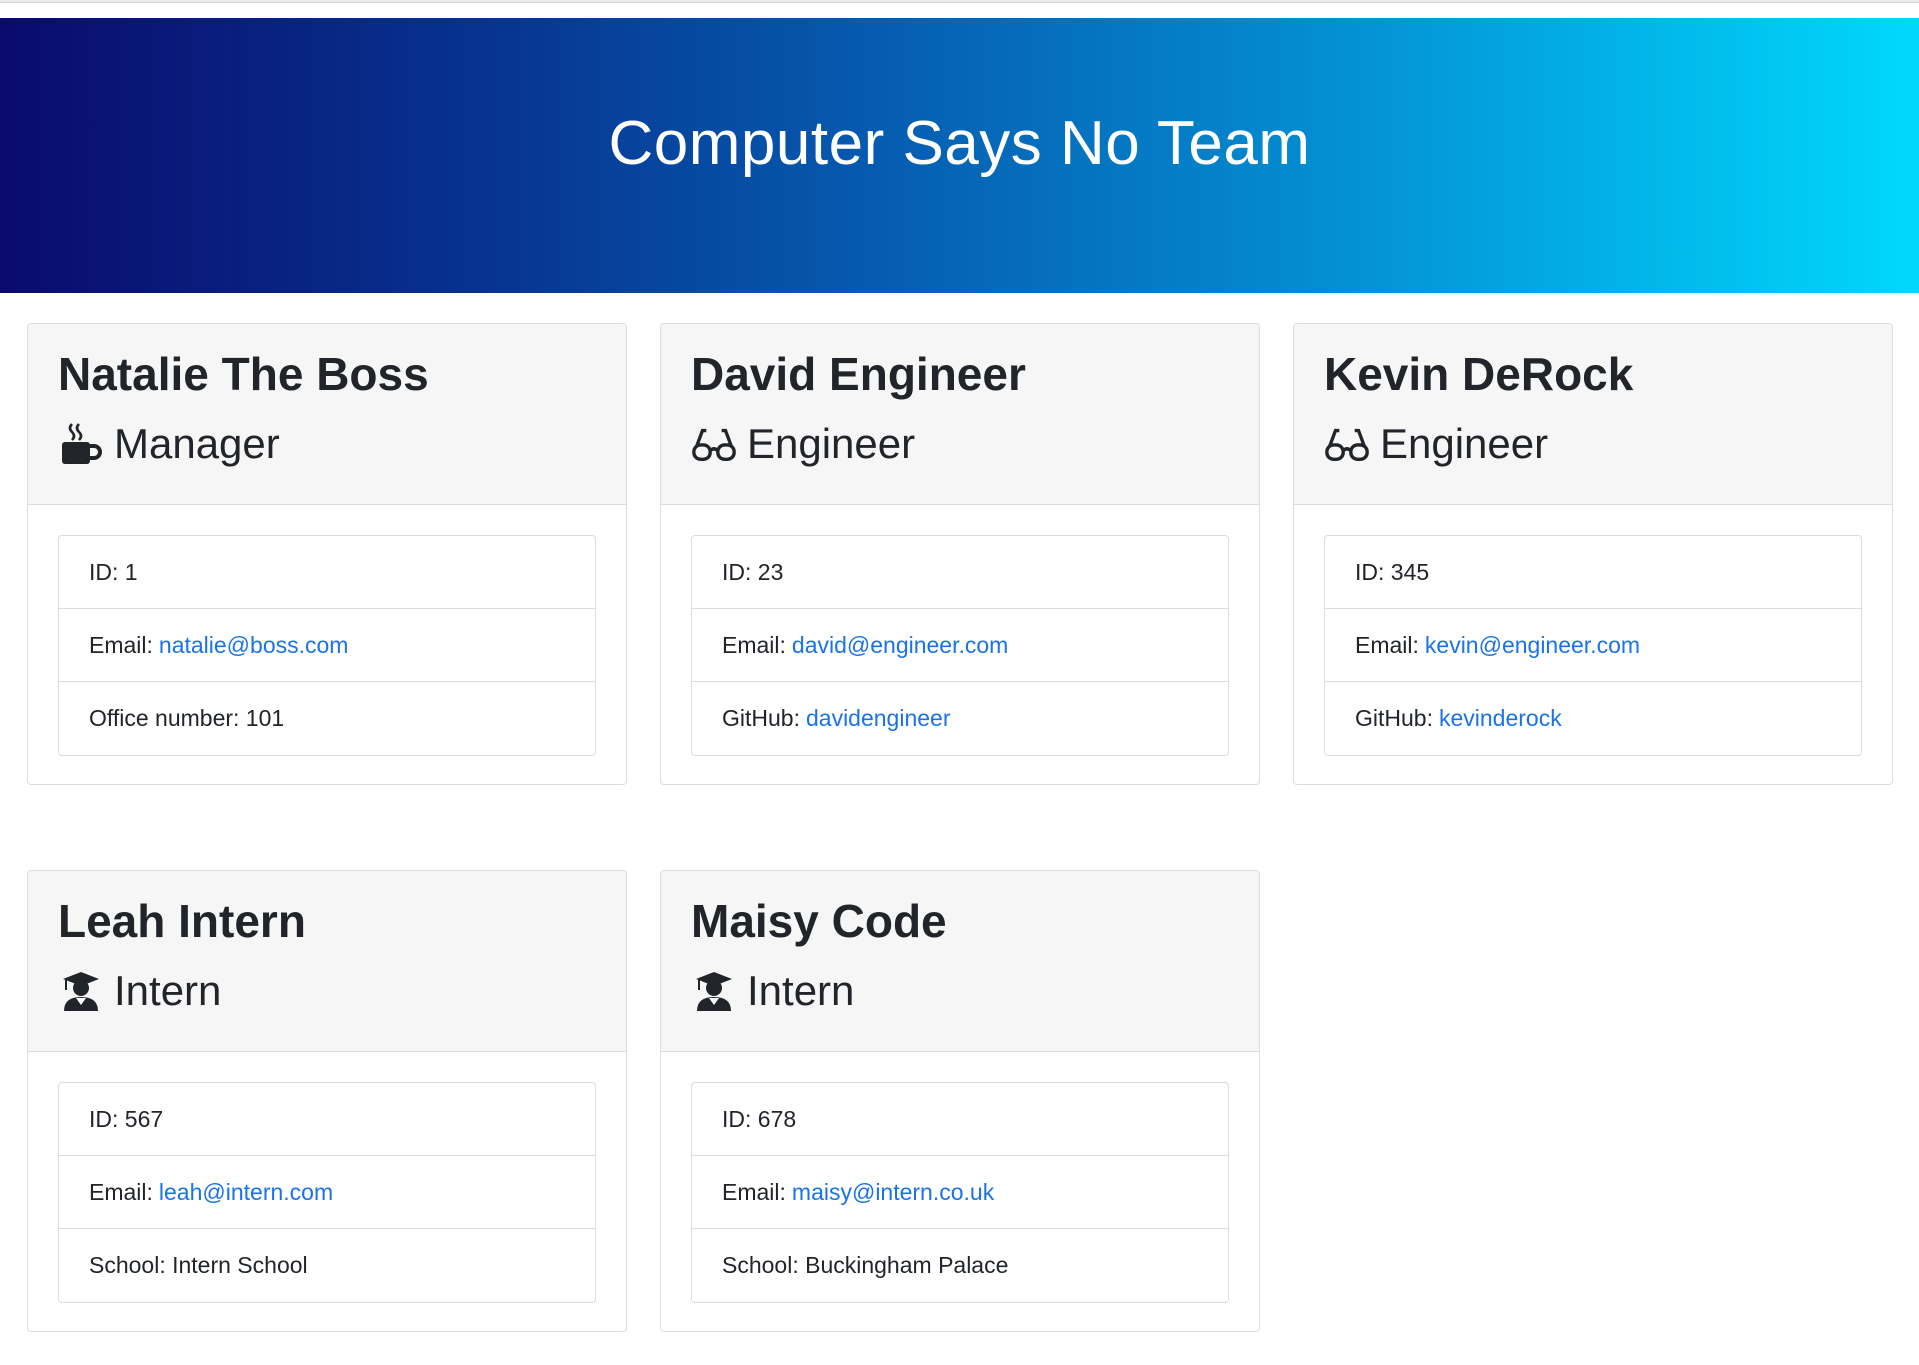 This screenshot has height=1365, width=1919. Describe the element at coordinates (858, 374) in the screenshot. I see `employee-name: David Engineer` at that location.